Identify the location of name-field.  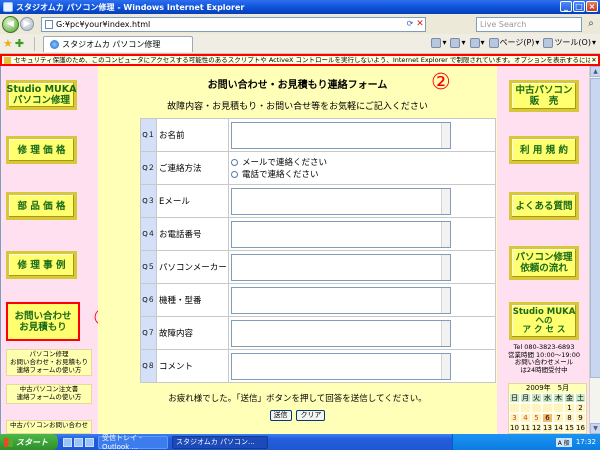
(341, 135).